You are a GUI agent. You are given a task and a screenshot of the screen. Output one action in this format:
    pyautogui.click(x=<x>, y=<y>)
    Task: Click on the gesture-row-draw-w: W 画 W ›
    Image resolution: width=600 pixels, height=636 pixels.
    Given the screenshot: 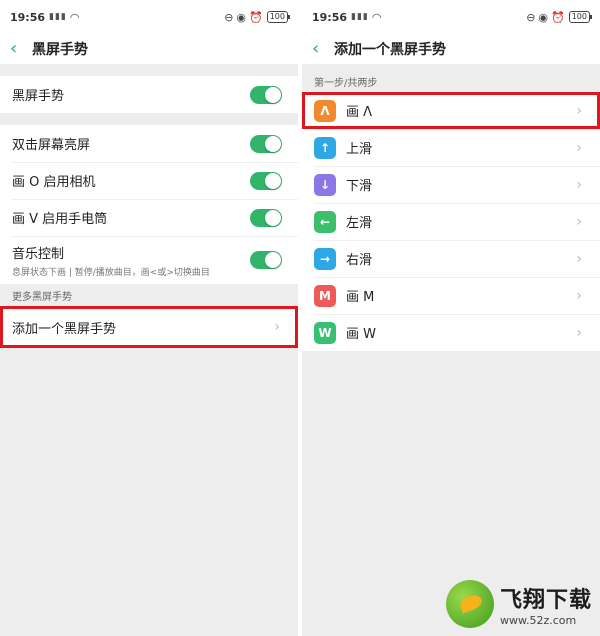 What is the action you would take?
    pyautogui.click(x=451, y=332)
    